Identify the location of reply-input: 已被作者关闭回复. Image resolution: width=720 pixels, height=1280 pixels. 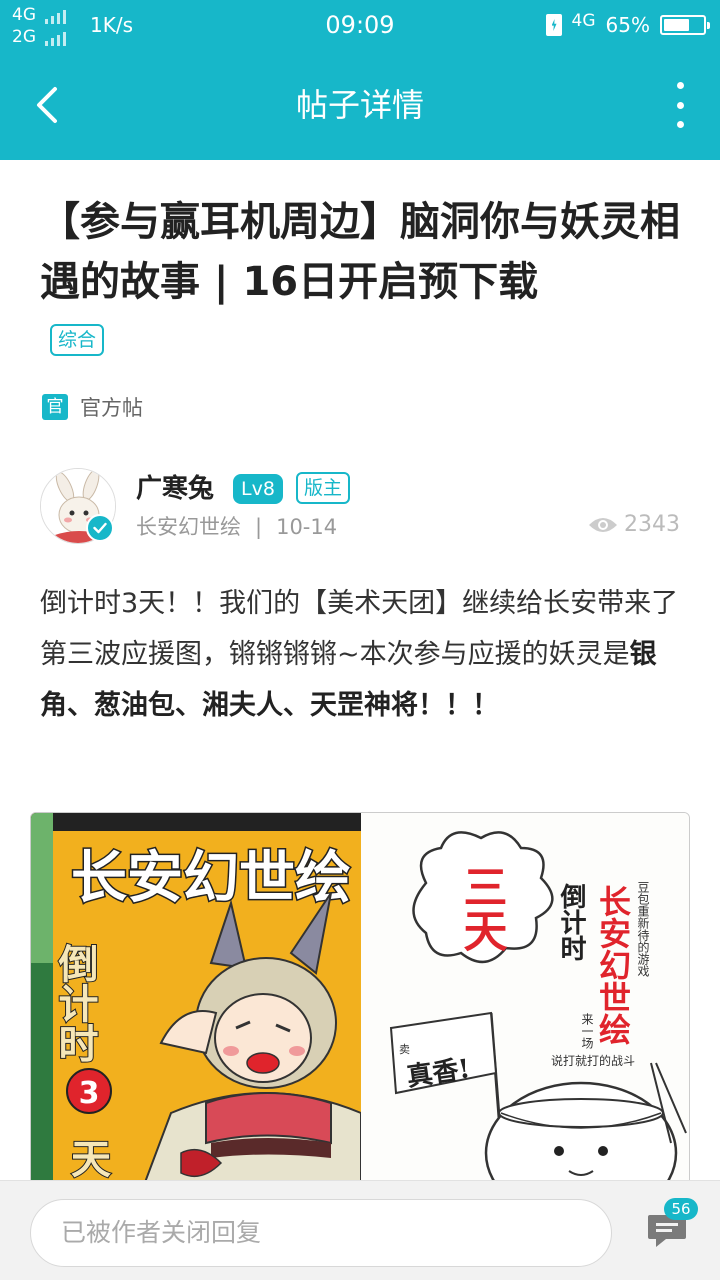
(321, 1233).